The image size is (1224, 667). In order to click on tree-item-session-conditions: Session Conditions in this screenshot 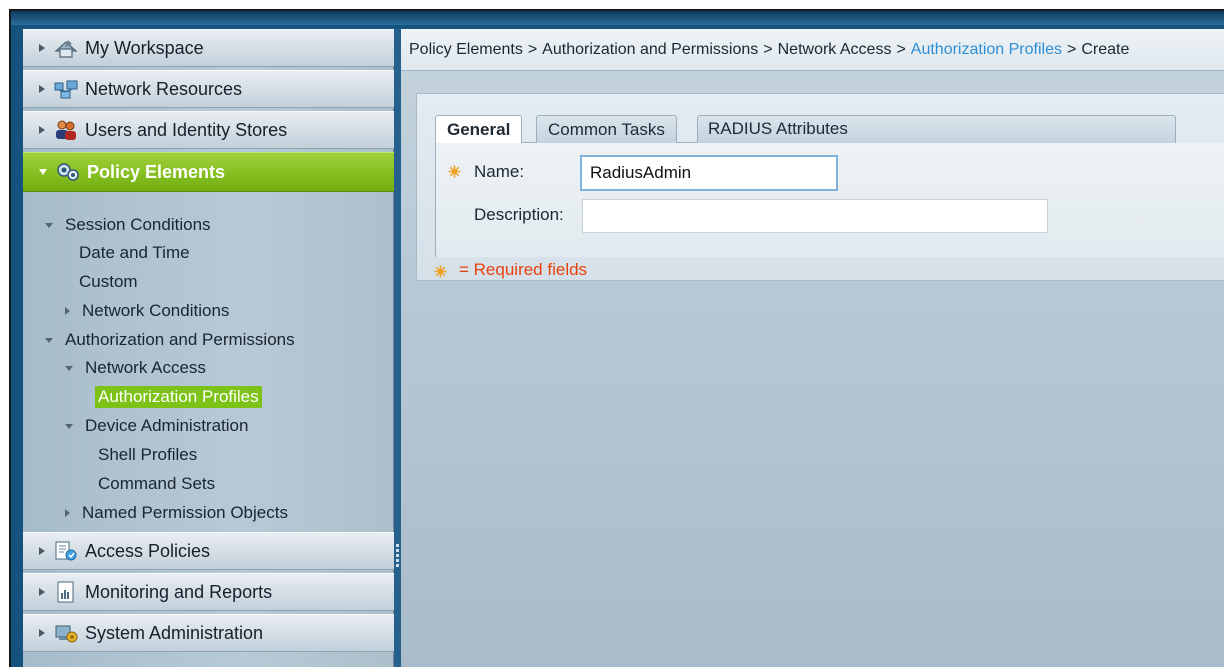, I will do `click(128, 225)`.